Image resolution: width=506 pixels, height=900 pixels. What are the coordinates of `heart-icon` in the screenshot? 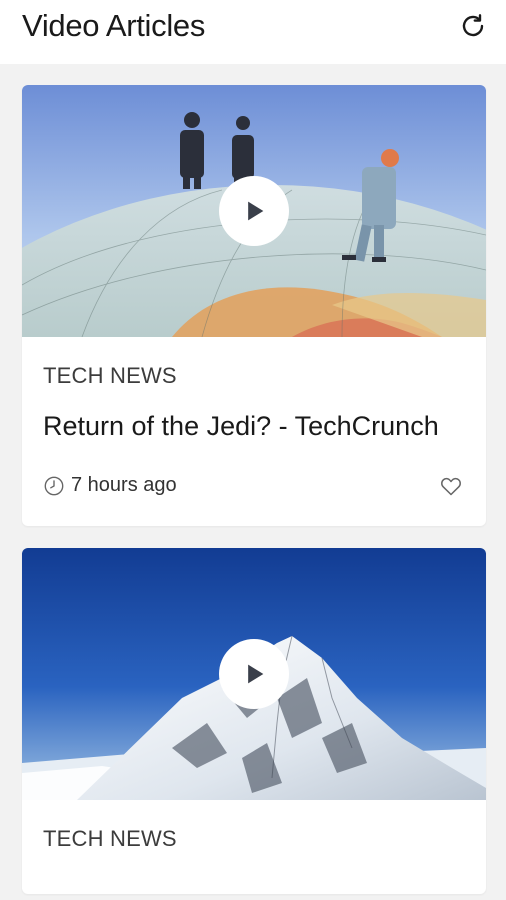 It's located at (451, 486).